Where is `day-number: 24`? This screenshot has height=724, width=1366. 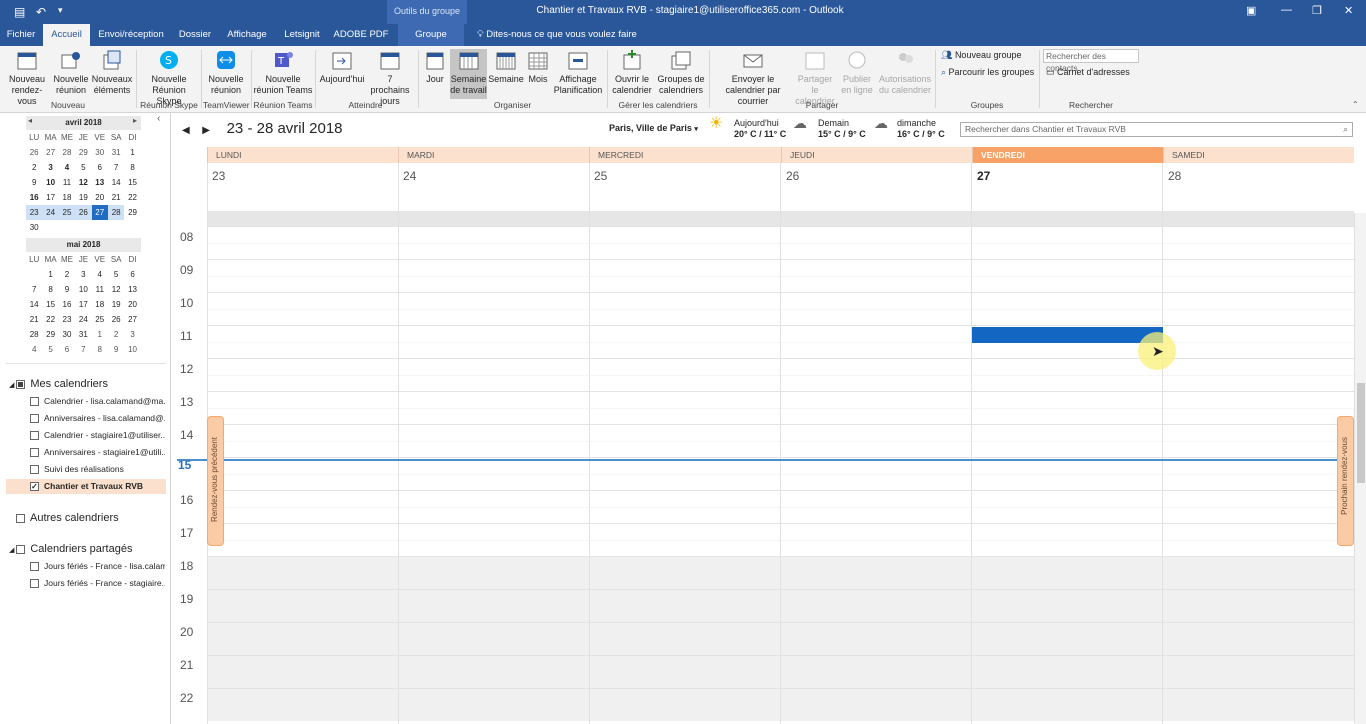 day-number: 24 is located at coordinates (409, 176).